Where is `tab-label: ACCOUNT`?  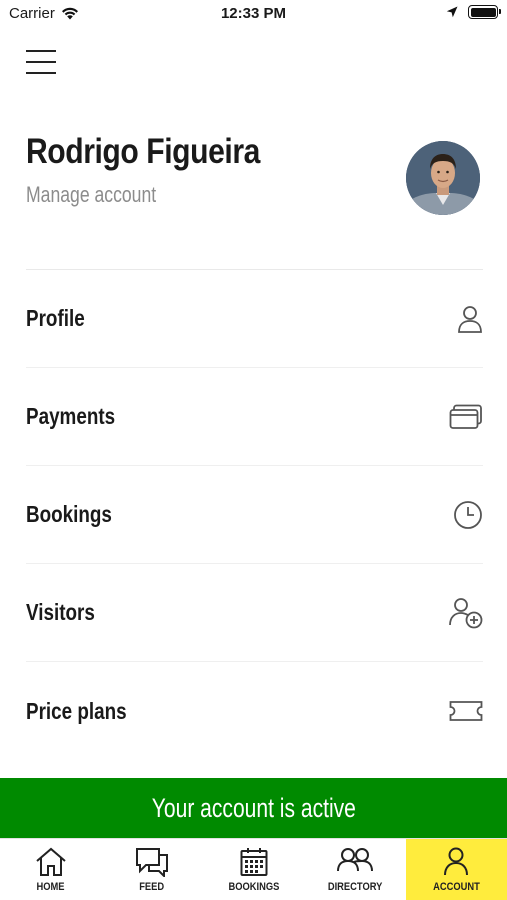 tab-label: ACCOUNT is located at coordinates (456, 887).